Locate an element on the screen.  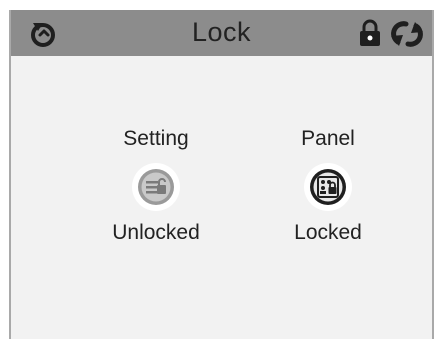
refresh-icon is located at coordinates (407, 34).